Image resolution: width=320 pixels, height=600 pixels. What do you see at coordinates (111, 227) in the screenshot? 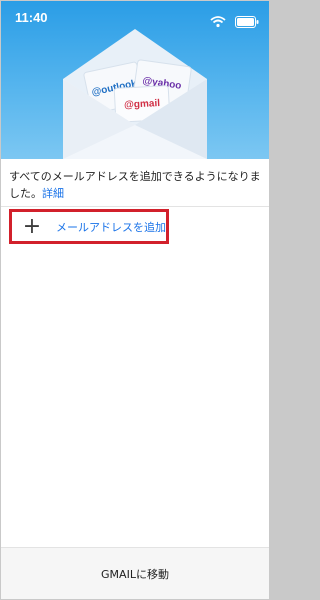
I see `add-email-label: メールアドレスを追加` at bounding box center [111, 227].